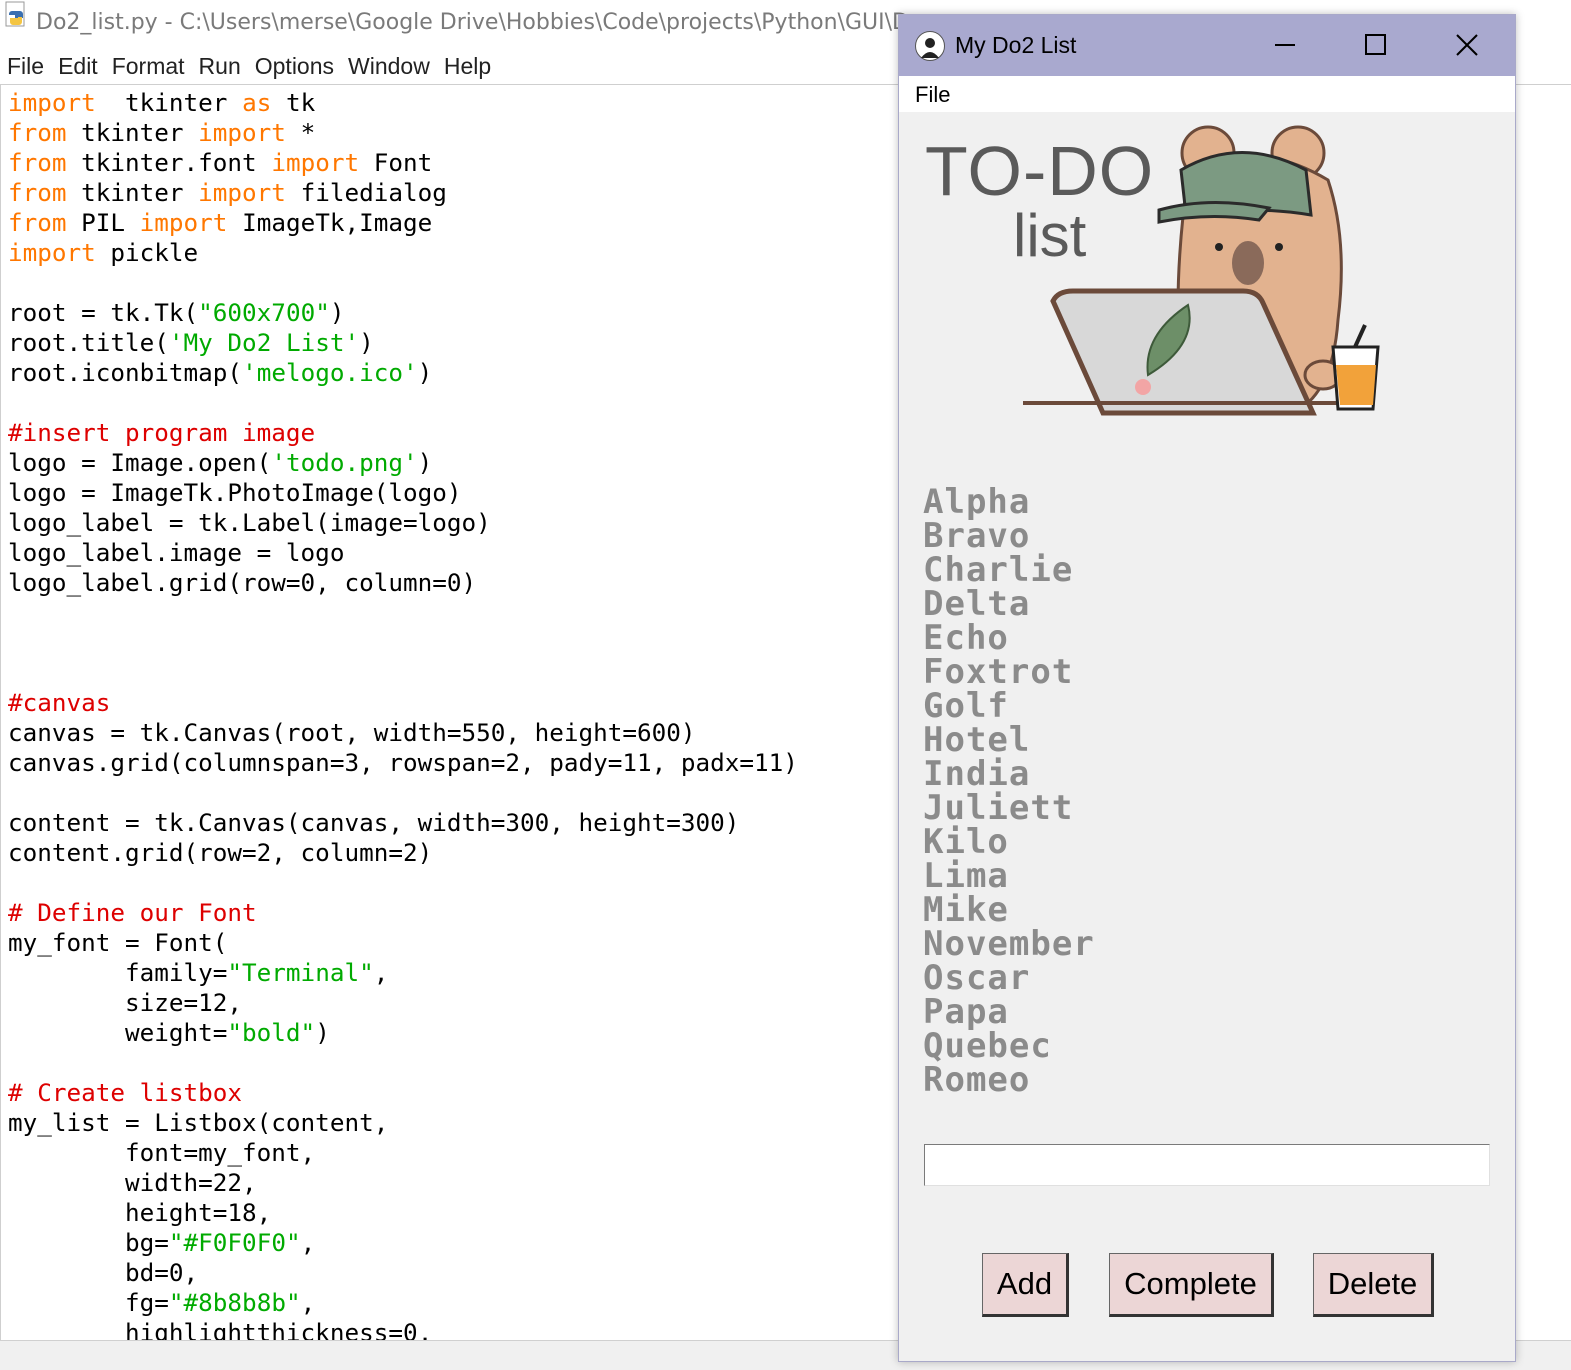 Image resolution: width=1571 pixels, height=1370 pixels. Describe the element at coordinates (148, 66) in the screenshot. I see `idle-menu-format: Format` at that location.